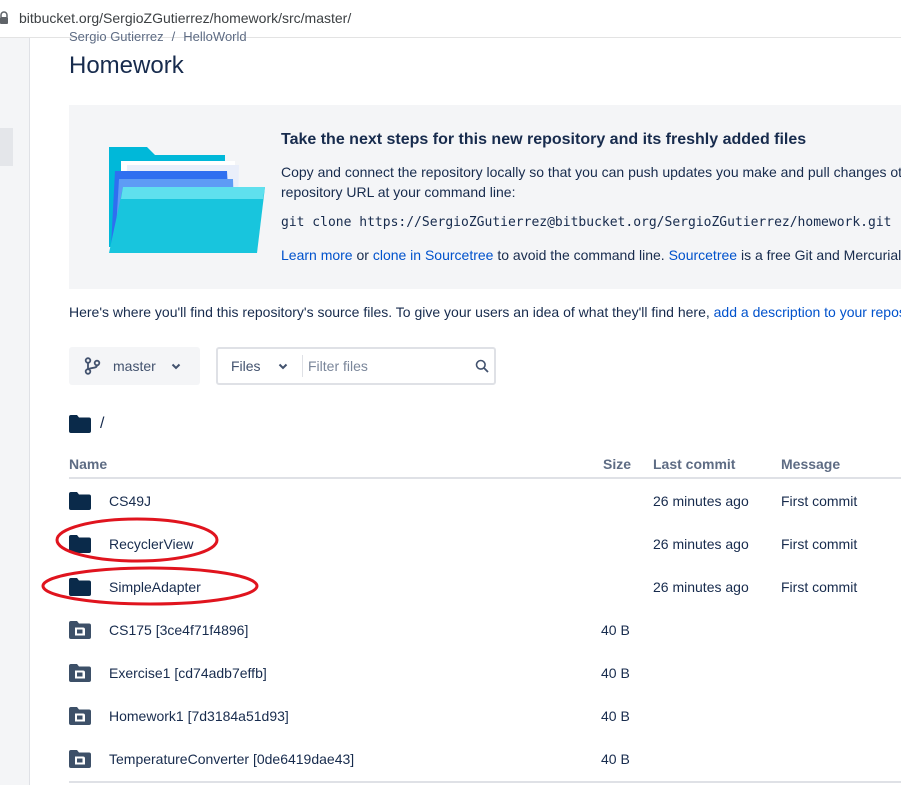 This screenshot has height=785, width=901. Describe the element at coordinates (4, 17) in the screenshot. I see `lock-icon` at that location.